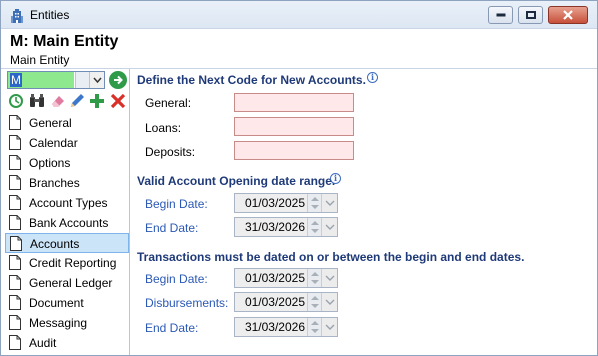 This screenshot has height=356, width=598. What do you see at coordinates (299, 49) in the screenshot?
I see `entity-header: M: Main Entity Main Entity` at bounding box center [299, 49].